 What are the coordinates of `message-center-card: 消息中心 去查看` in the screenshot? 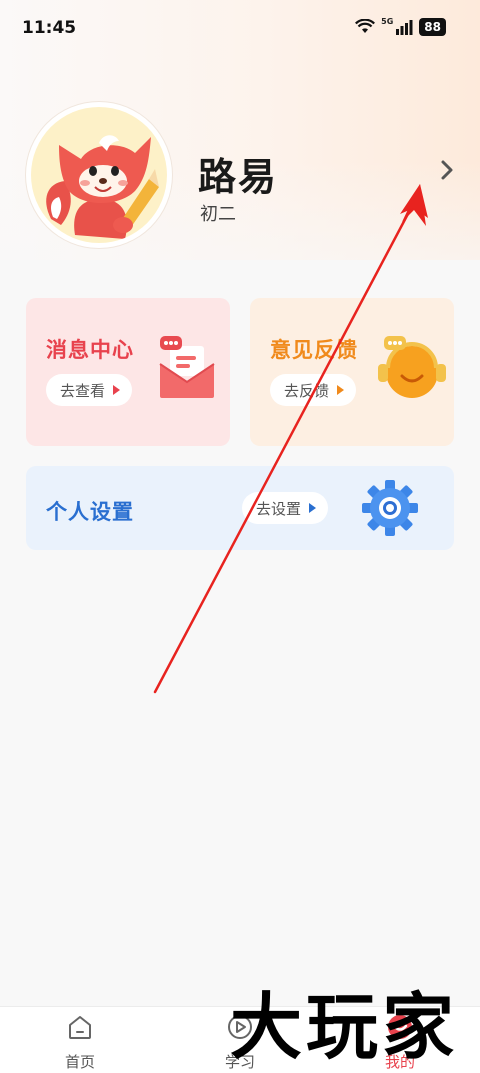 It's located at (128, 372).